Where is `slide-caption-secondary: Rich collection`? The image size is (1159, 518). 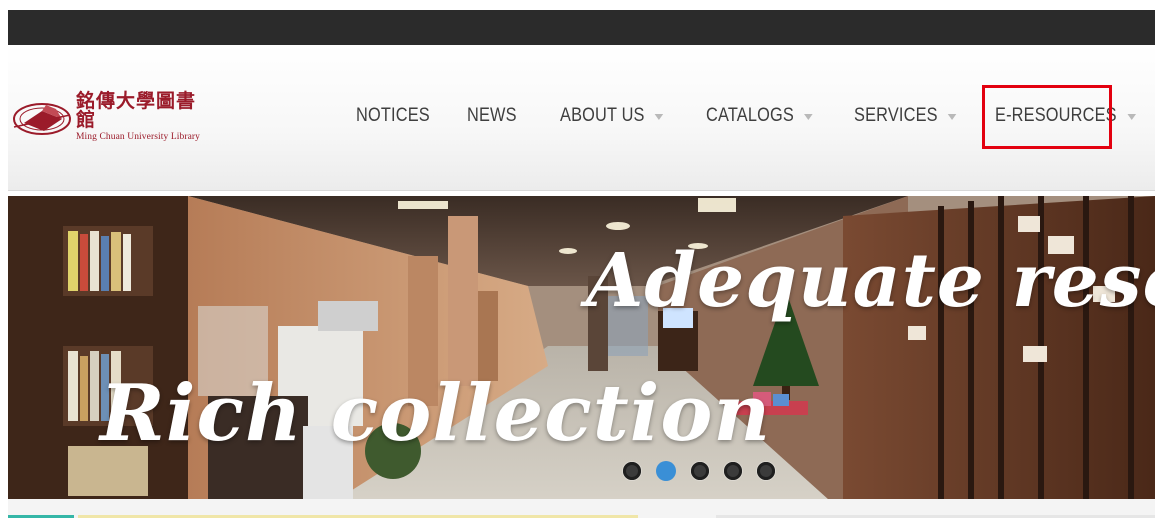
slide-caption-secondary: Rich collection is located at coordinates (436, 413).